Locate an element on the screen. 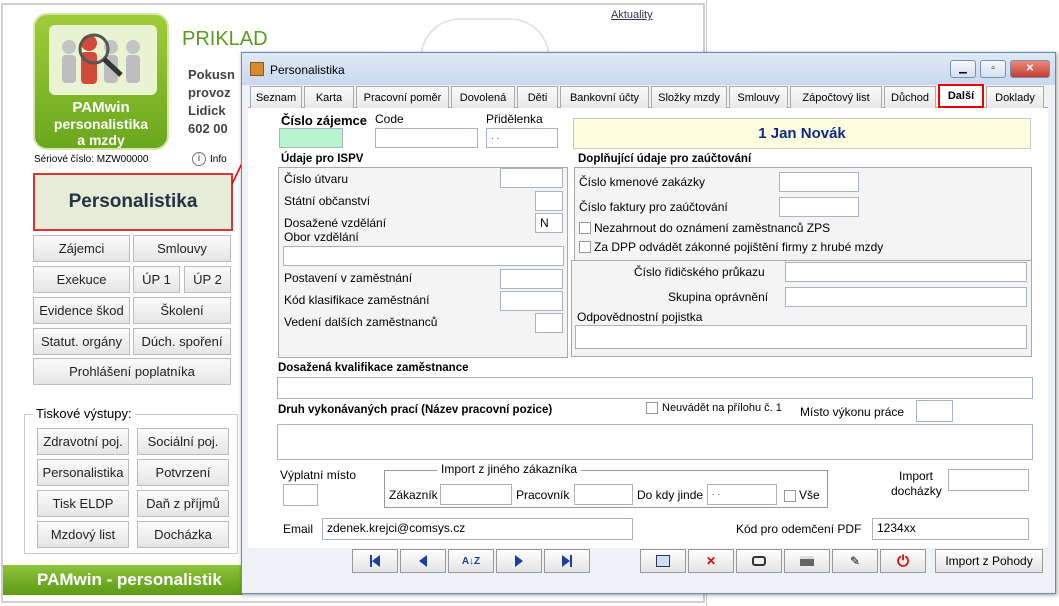  employee-name-banner: 1 Jan Novák is located at coordinates (802, 133).